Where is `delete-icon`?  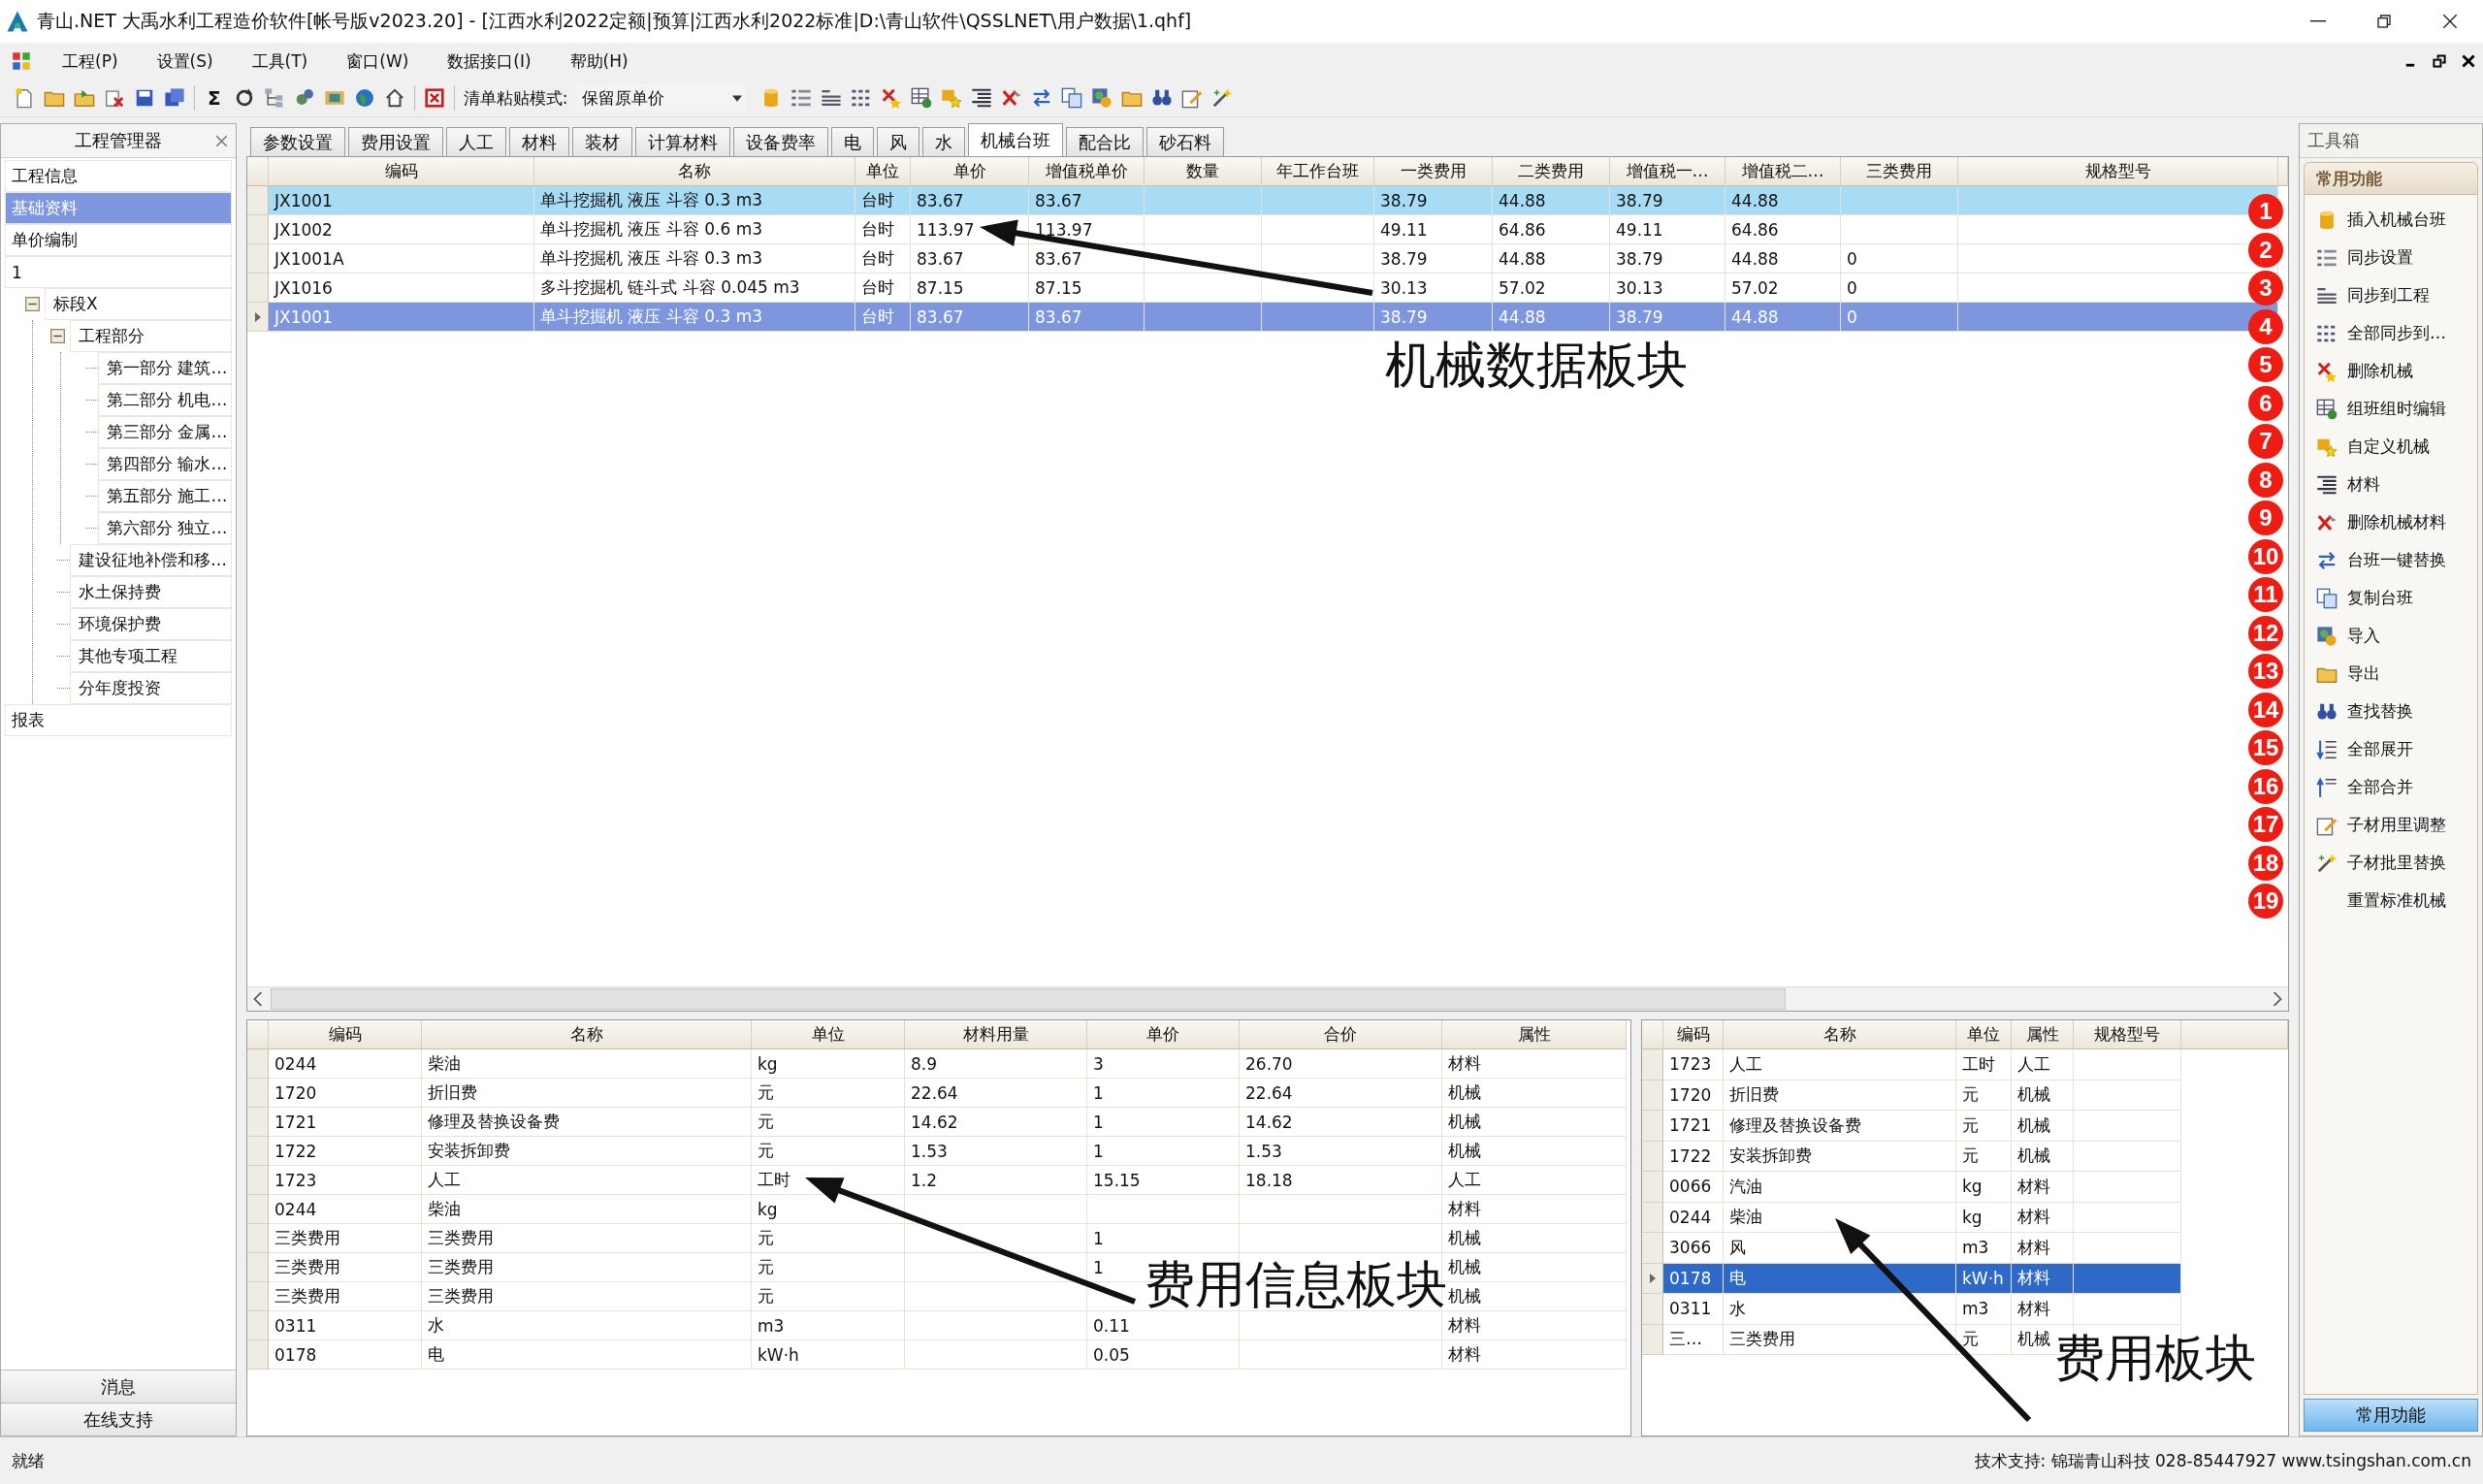
delete-icon is located at coordinates (1012, 98).